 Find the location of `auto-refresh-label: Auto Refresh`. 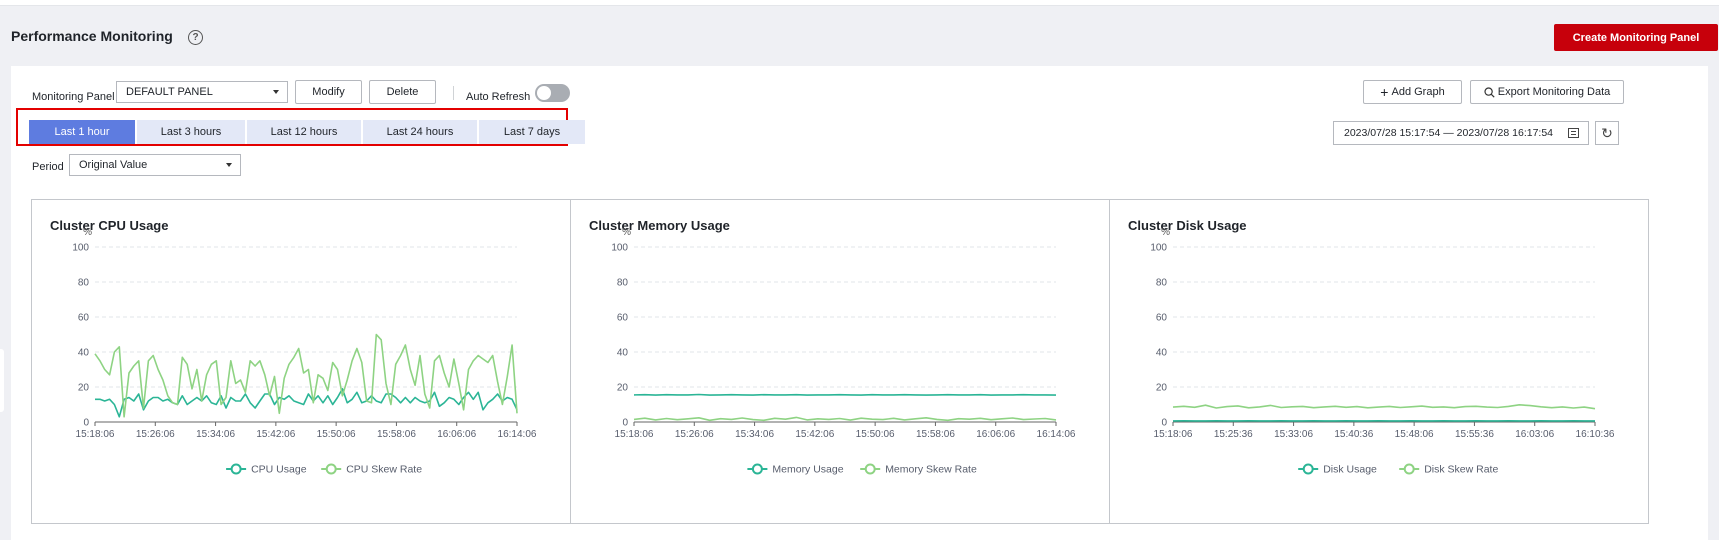

auto-refresh-label: Auto Refresh is located at coordinates (498, 97).